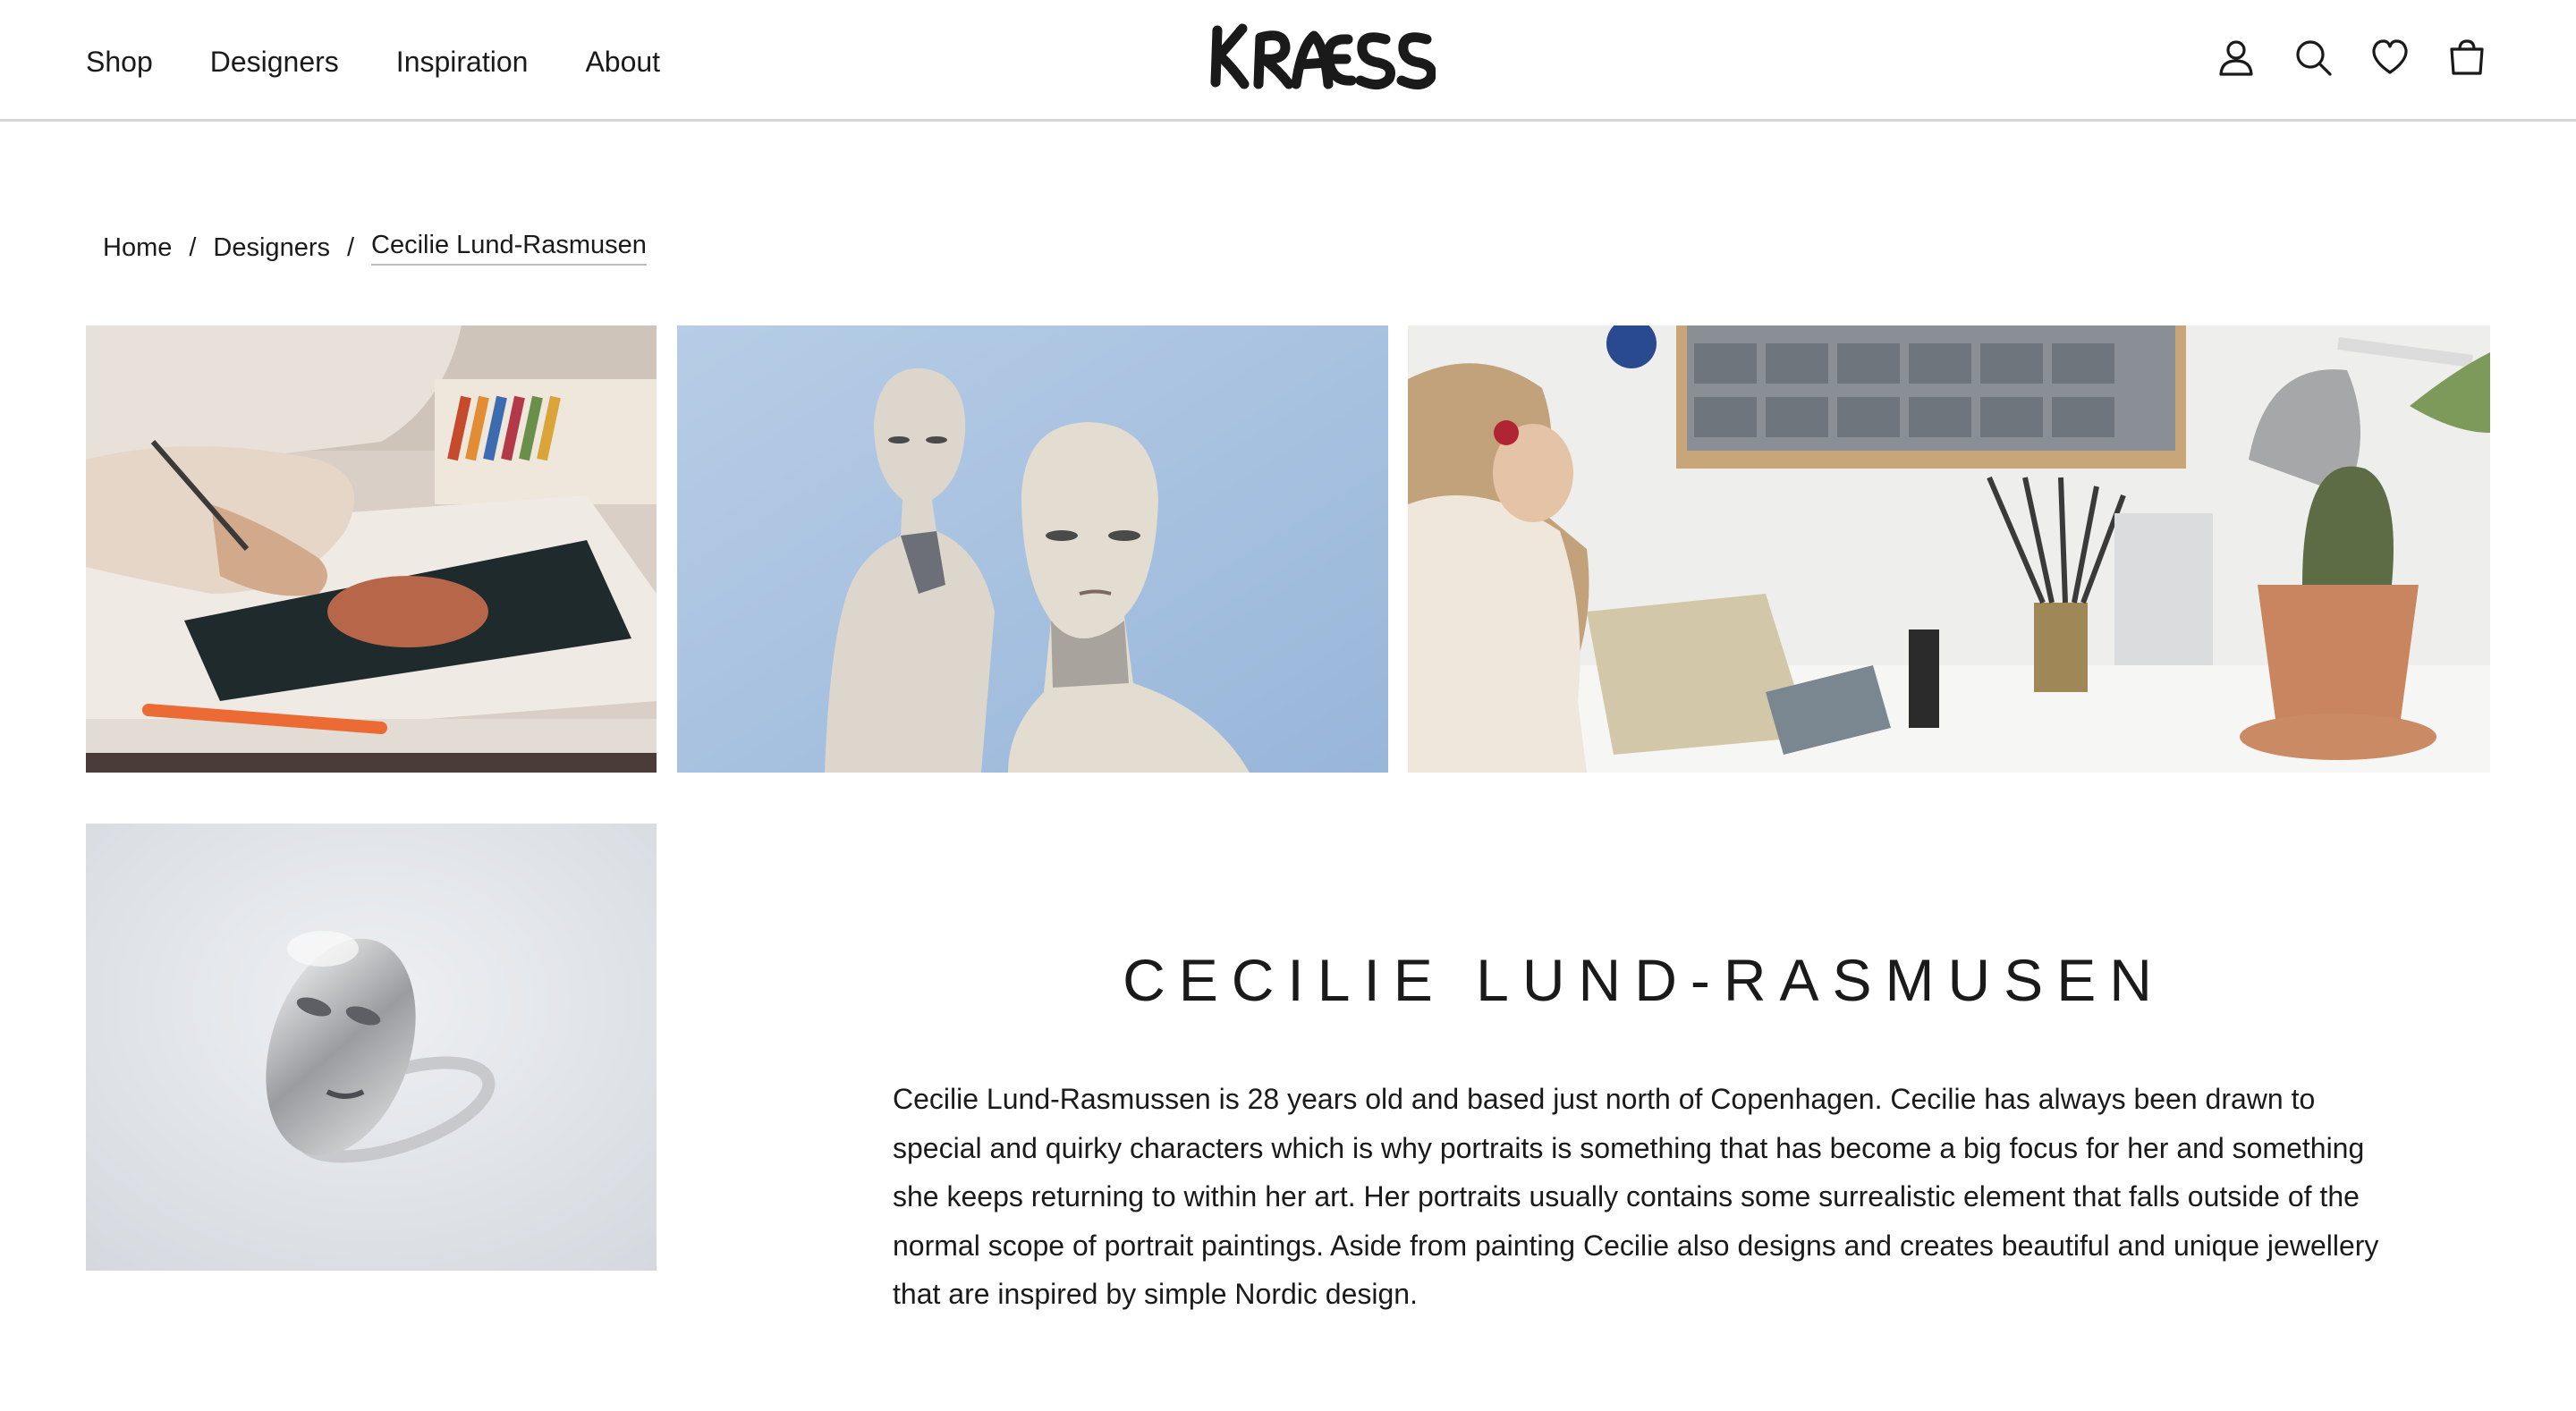 The height and width of the screenshot is (1411, 2576). I want to click on designer-name-heading: CECILIE LUND-RASMUSEN, so click(1644, 980).